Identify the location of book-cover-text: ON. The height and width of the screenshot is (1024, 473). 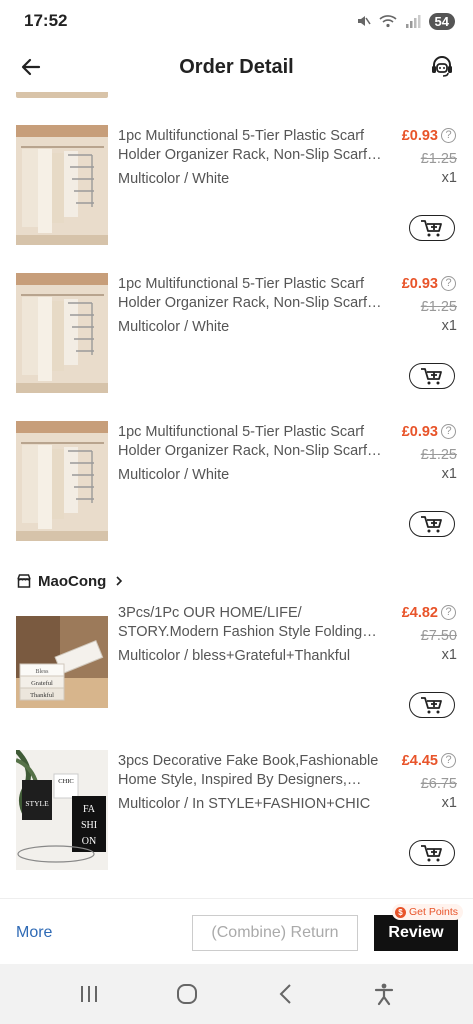
(89, 841).